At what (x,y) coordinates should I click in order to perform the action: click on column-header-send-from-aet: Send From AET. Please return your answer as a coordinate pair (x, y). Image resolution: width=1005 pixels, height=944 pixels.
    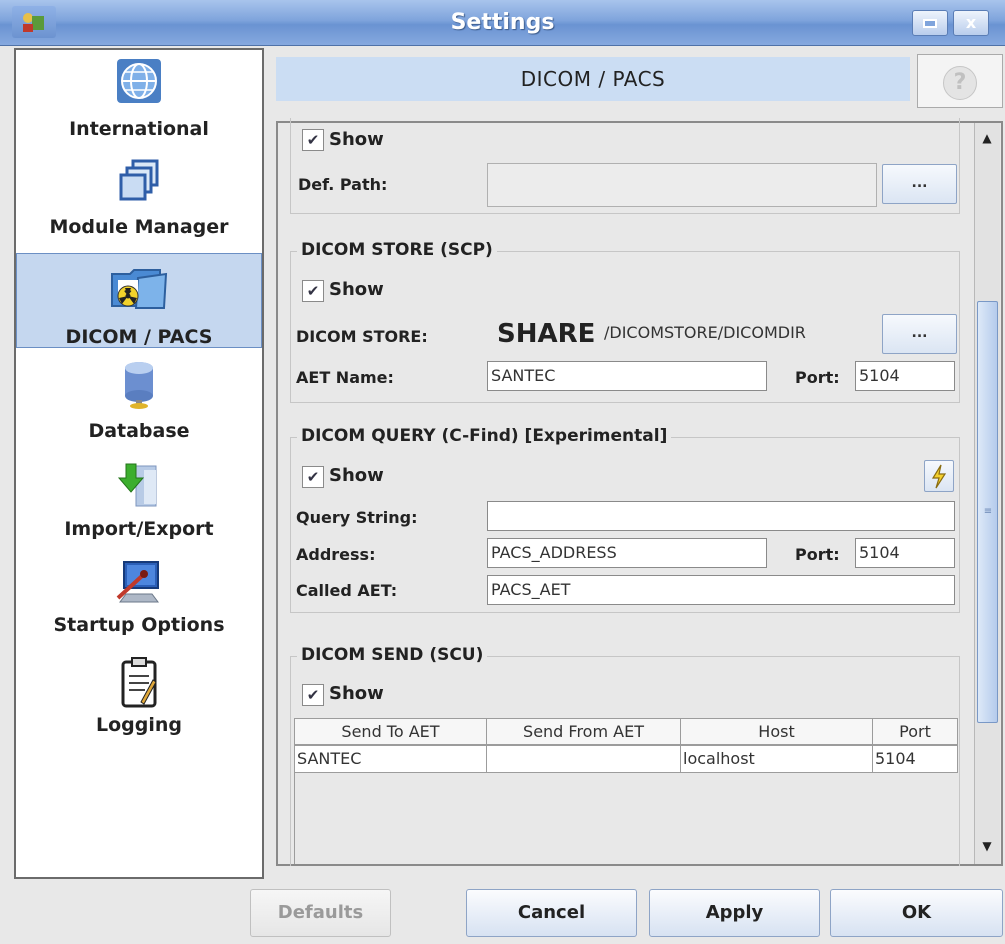
    Looking at the image, I should click on (583, 731).